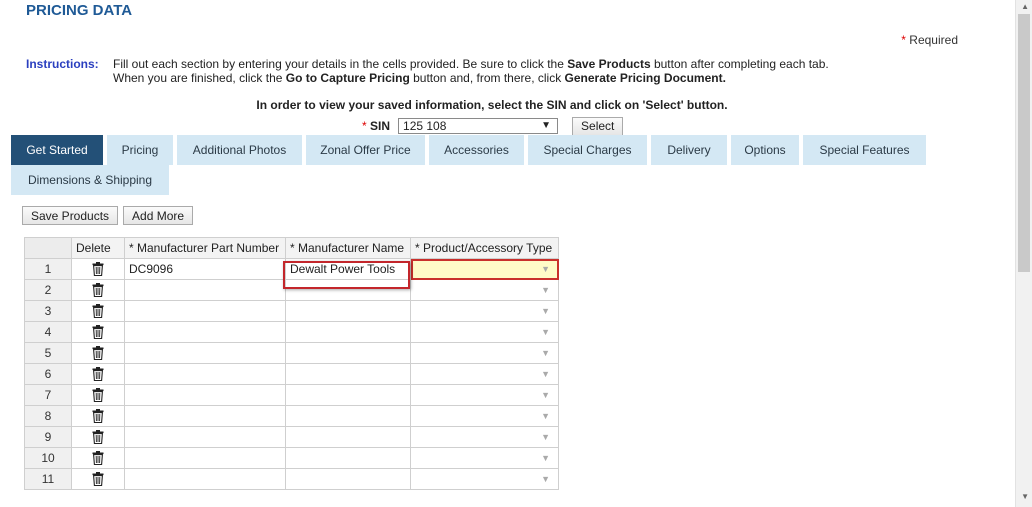 This screenshot has width=1032, height=507. Describe the element at coordinates (364, 126) in the screenshot. I see `sin-required-star: *` at that location.